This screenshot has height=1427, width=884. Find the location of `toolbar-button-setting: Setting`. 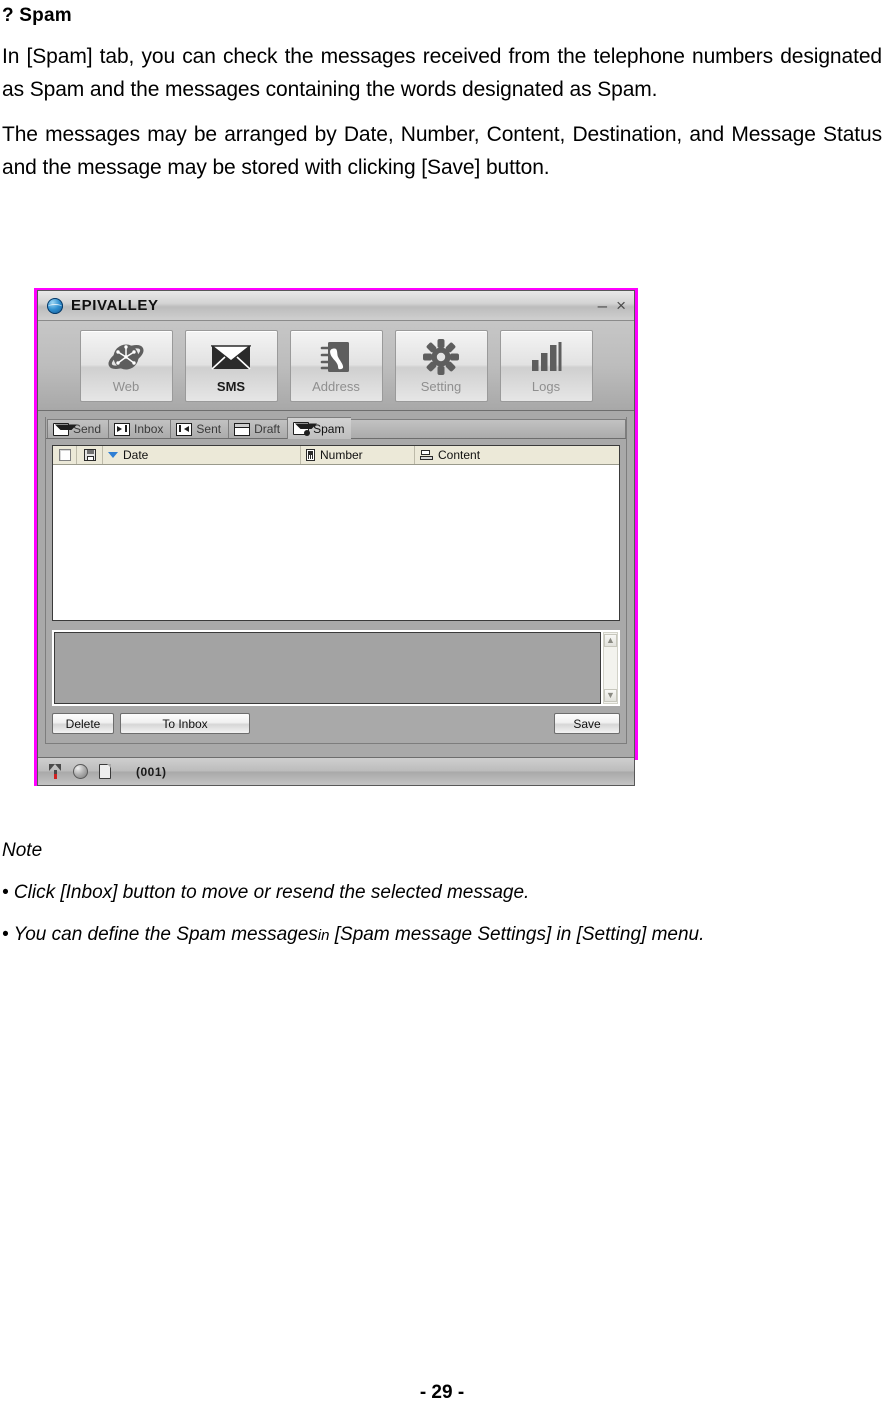

toolbar-button-setting: Setting is located at coordinates (441, 365).